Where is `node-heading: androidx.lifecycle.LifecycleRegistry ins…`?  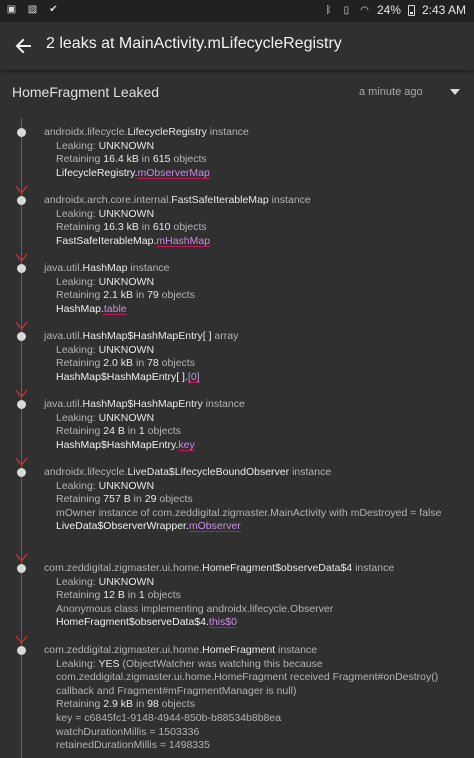 node-heading: androidx.lifecycle.LifecycleRegistry ins… is located at coordinates (146, 132).